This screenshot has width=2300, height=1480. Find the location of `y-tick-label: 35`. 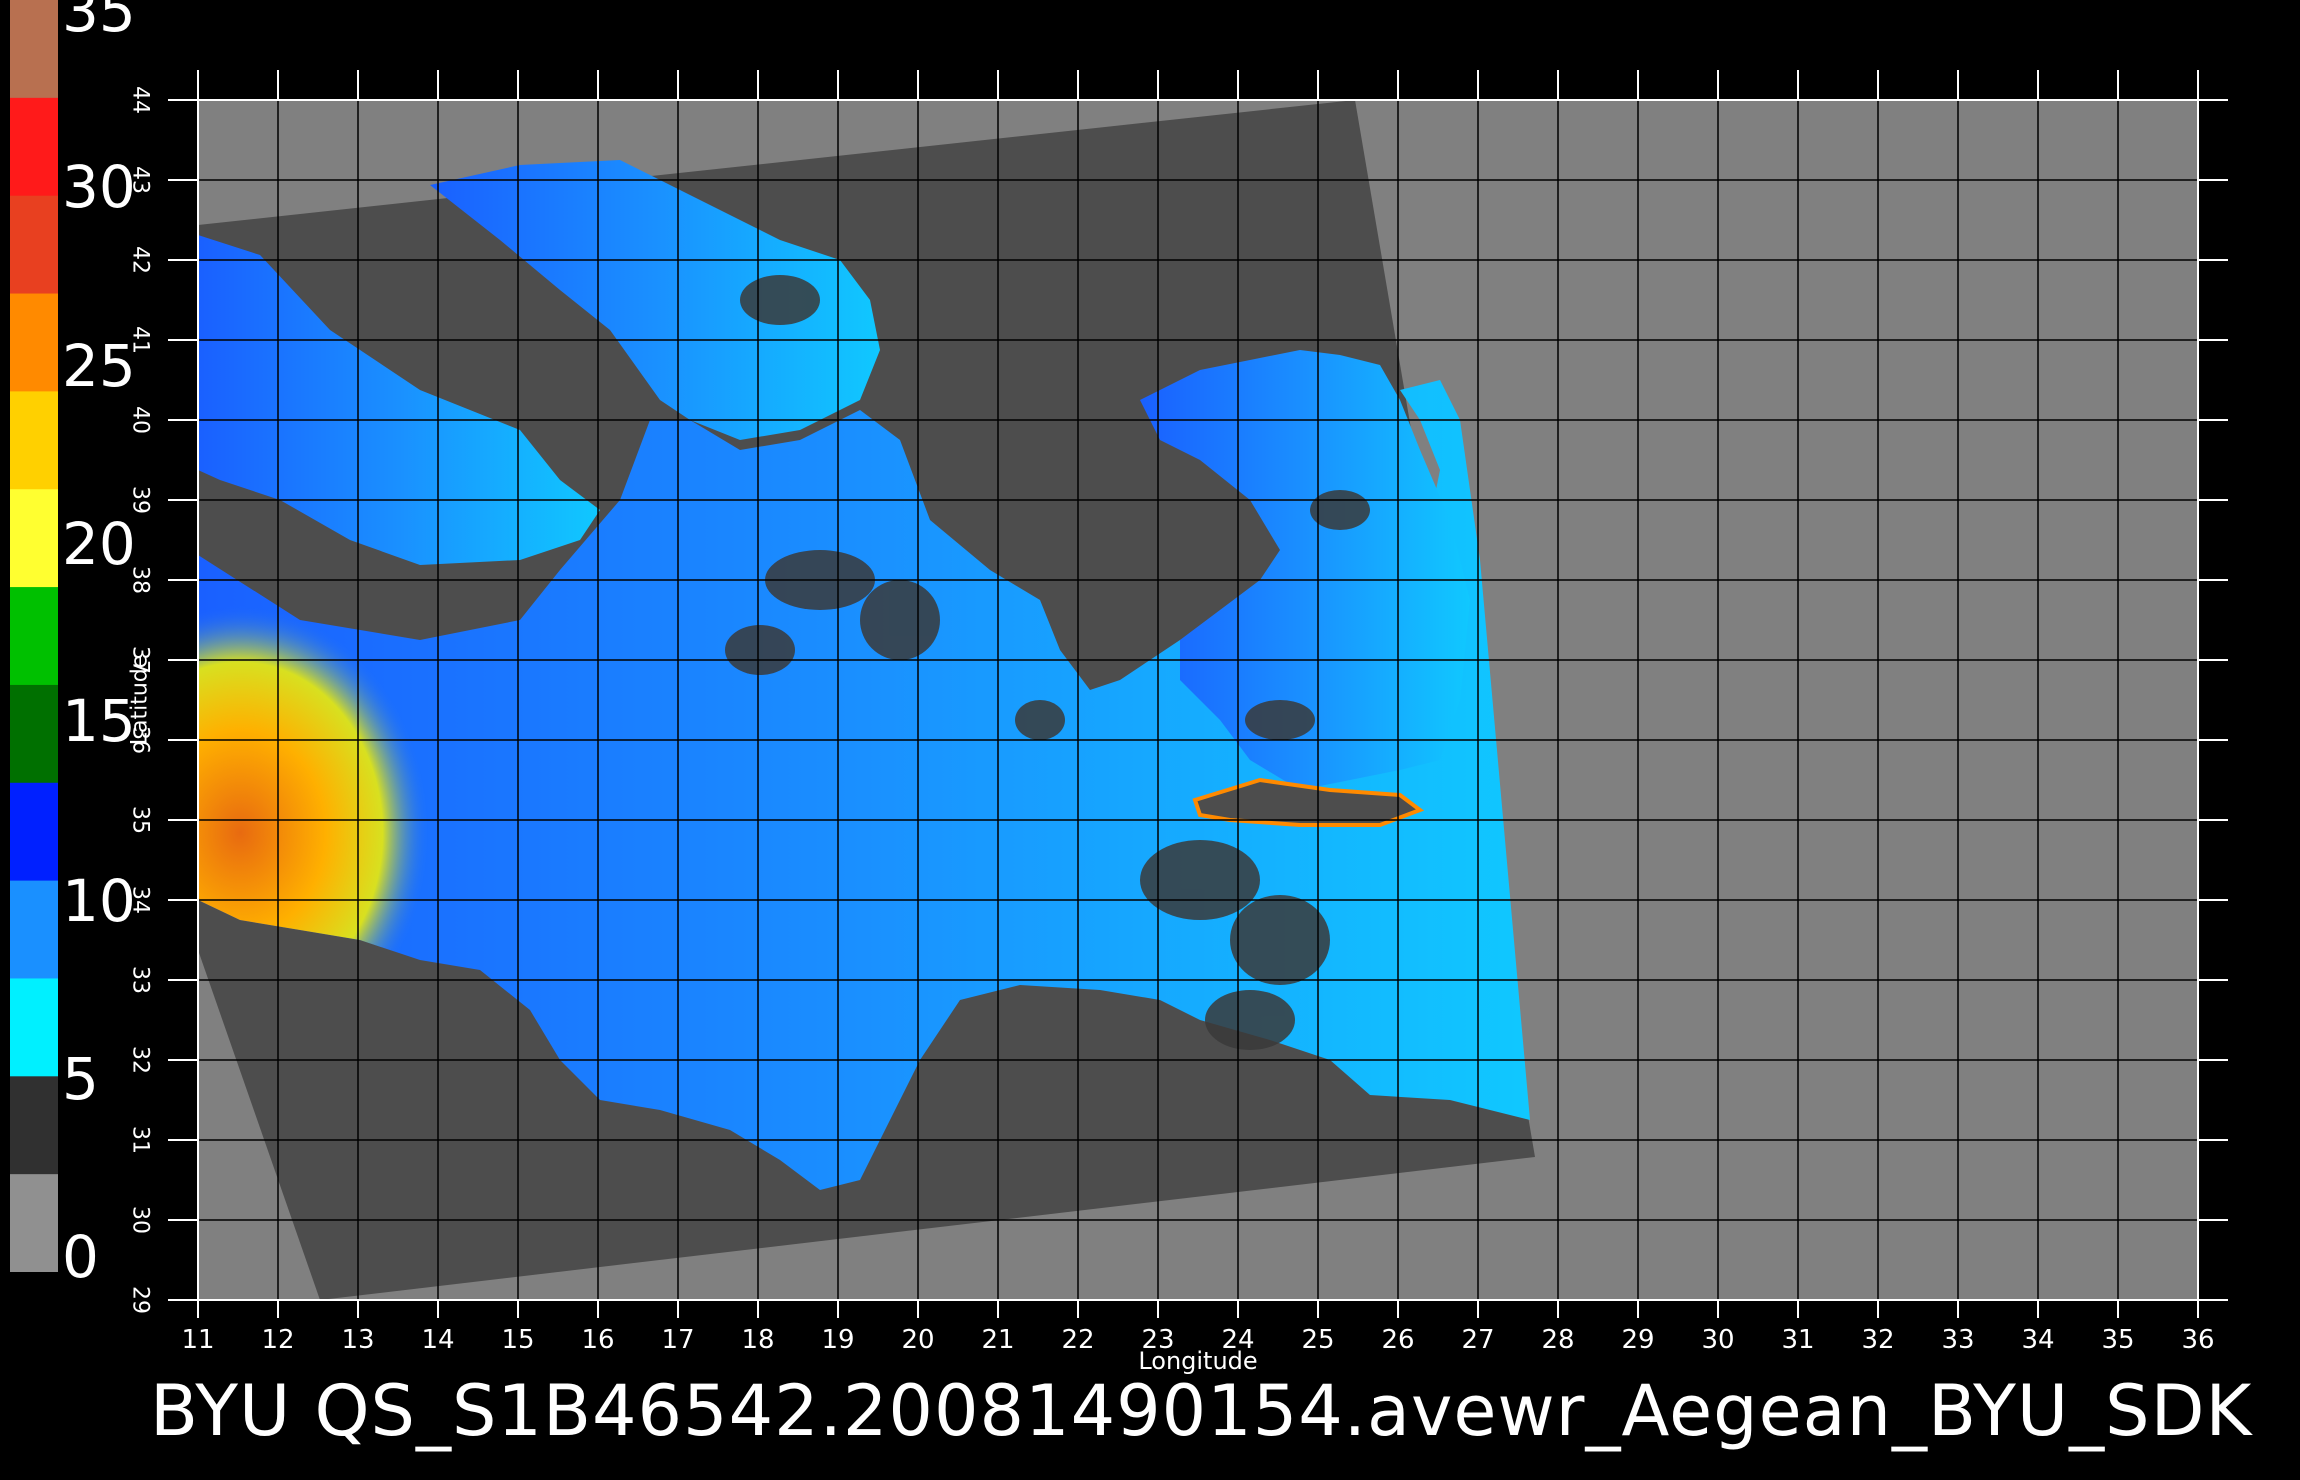

y-tick-label: 35 is located at coordinates (140, 820).